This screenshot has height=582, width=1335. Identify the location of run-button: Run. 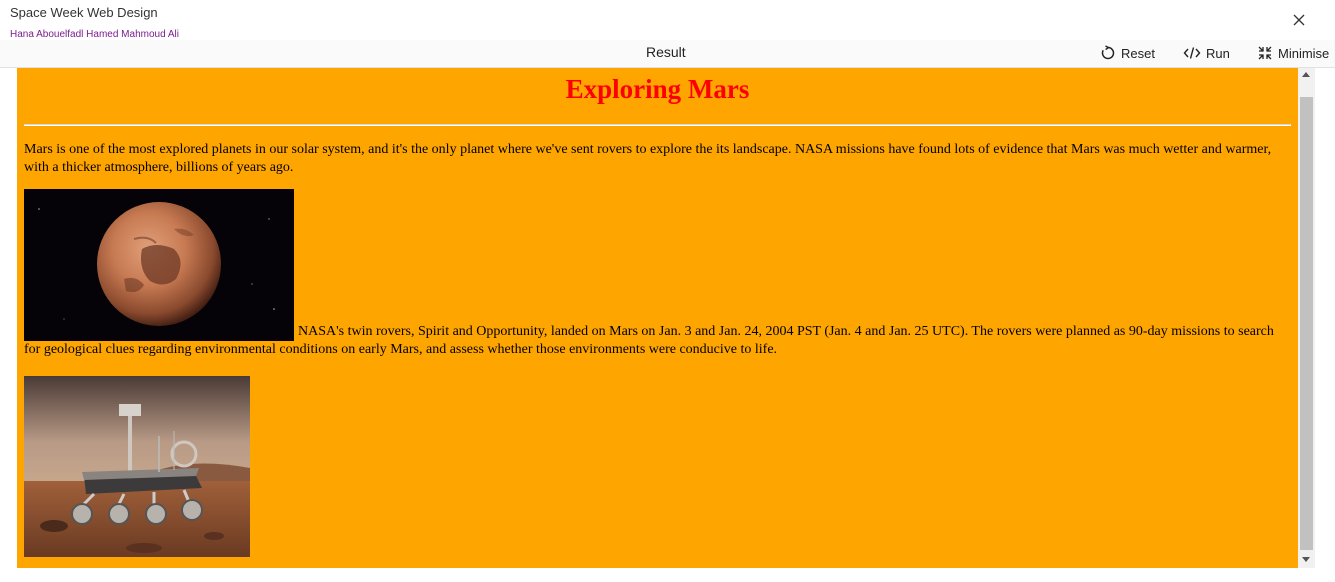
(1206, 53).